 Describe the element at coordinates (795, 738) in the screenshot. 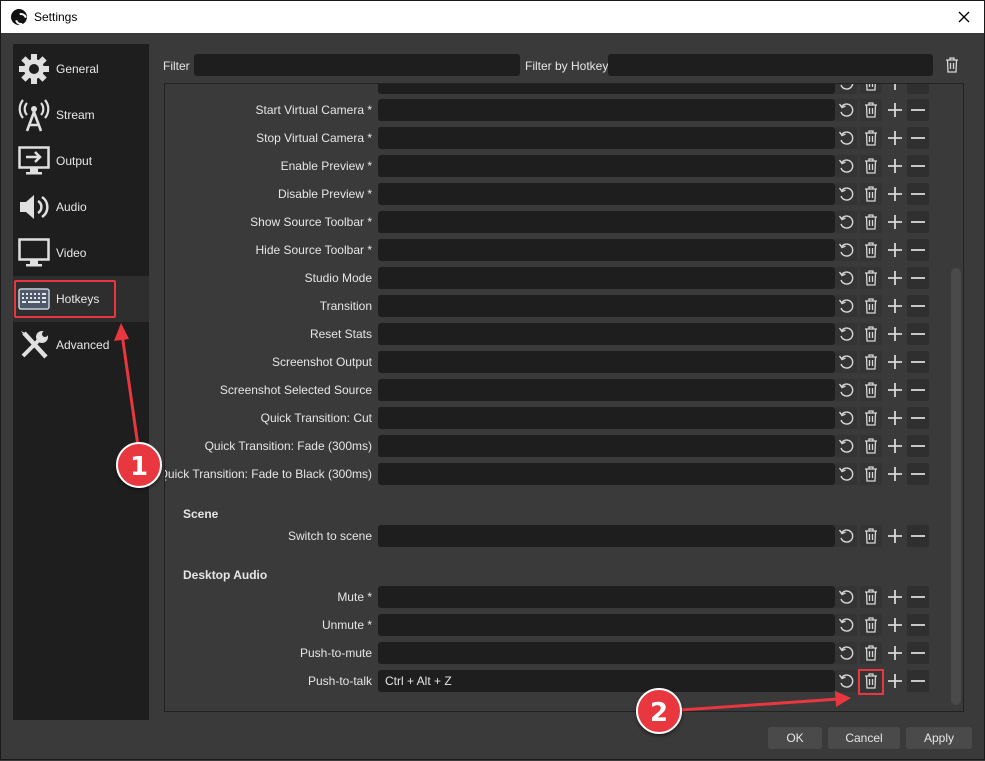

I see `ok-button: OK` at that location.